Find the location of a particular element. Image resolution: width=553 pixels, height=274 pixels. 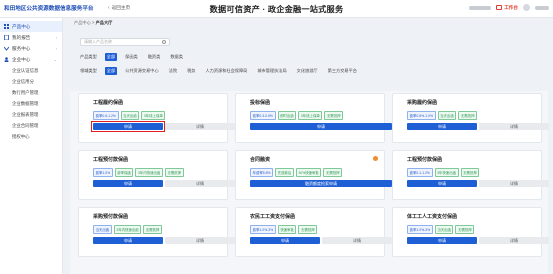

filter-chip: 数据类 is located at coordinates (176, 57).